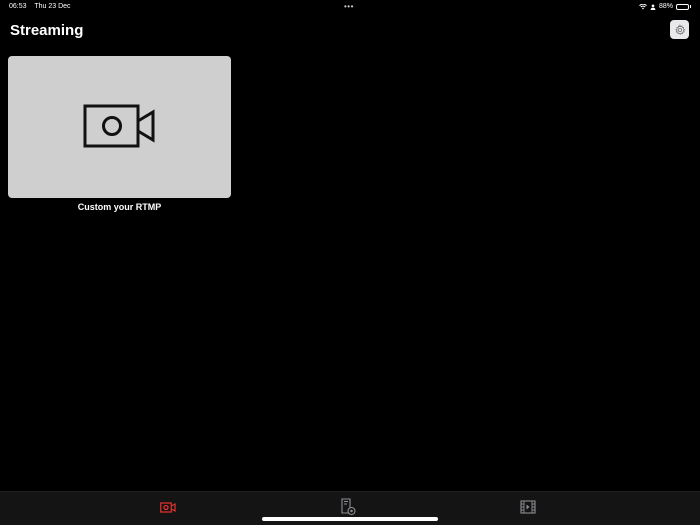 The height and width of the screenshot is (525, 700). I want to click on tab-videos, so click(528, 507).